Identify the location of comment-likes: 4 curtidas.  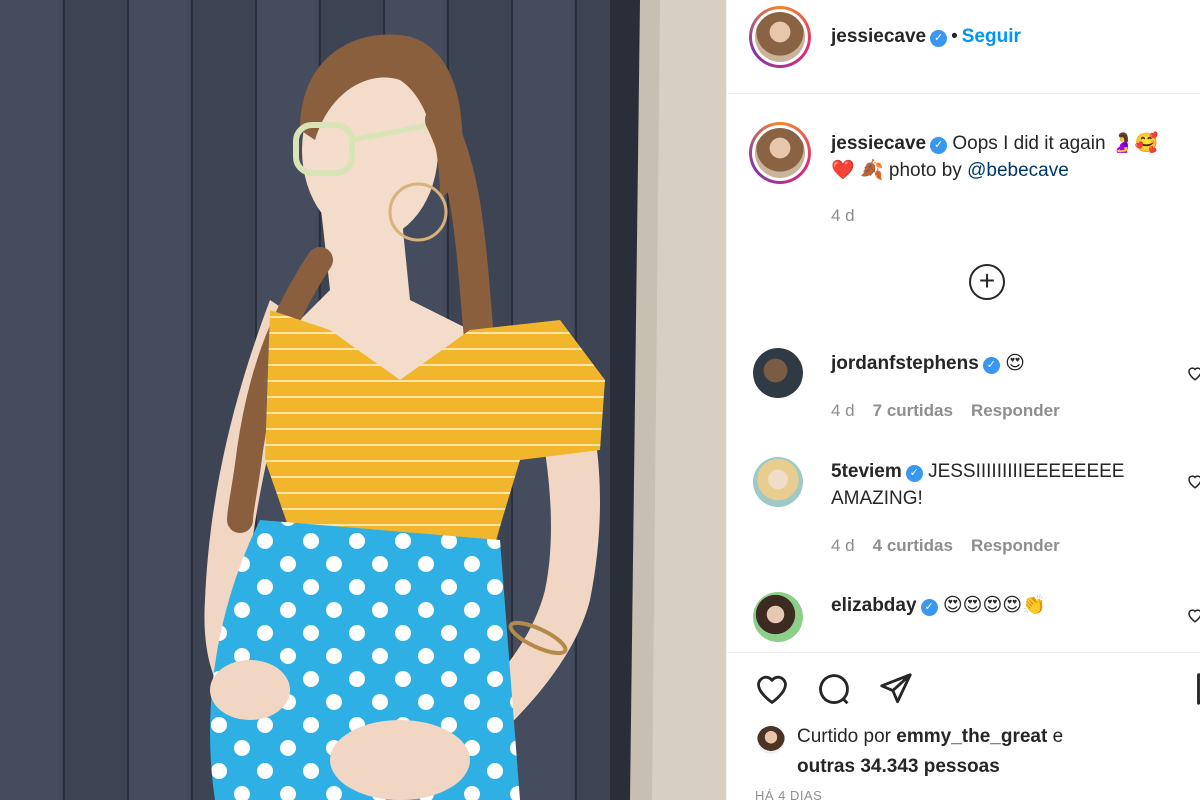
(913, 545).